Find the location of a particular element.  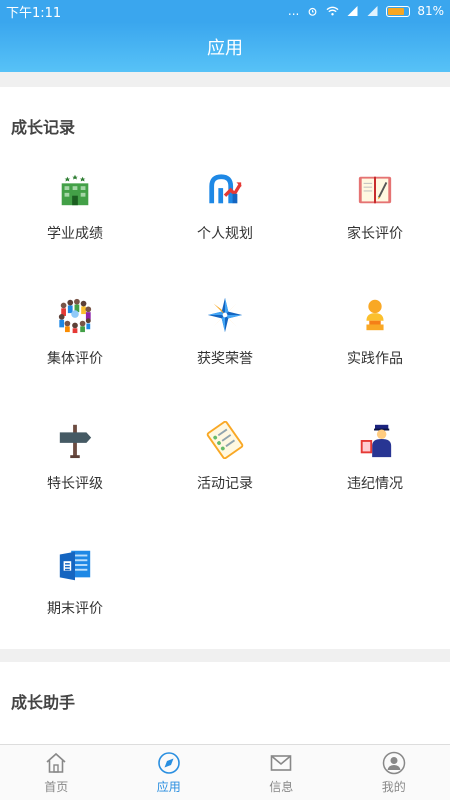

app-label: 学业成绩 is located at coordinates (75, 234).